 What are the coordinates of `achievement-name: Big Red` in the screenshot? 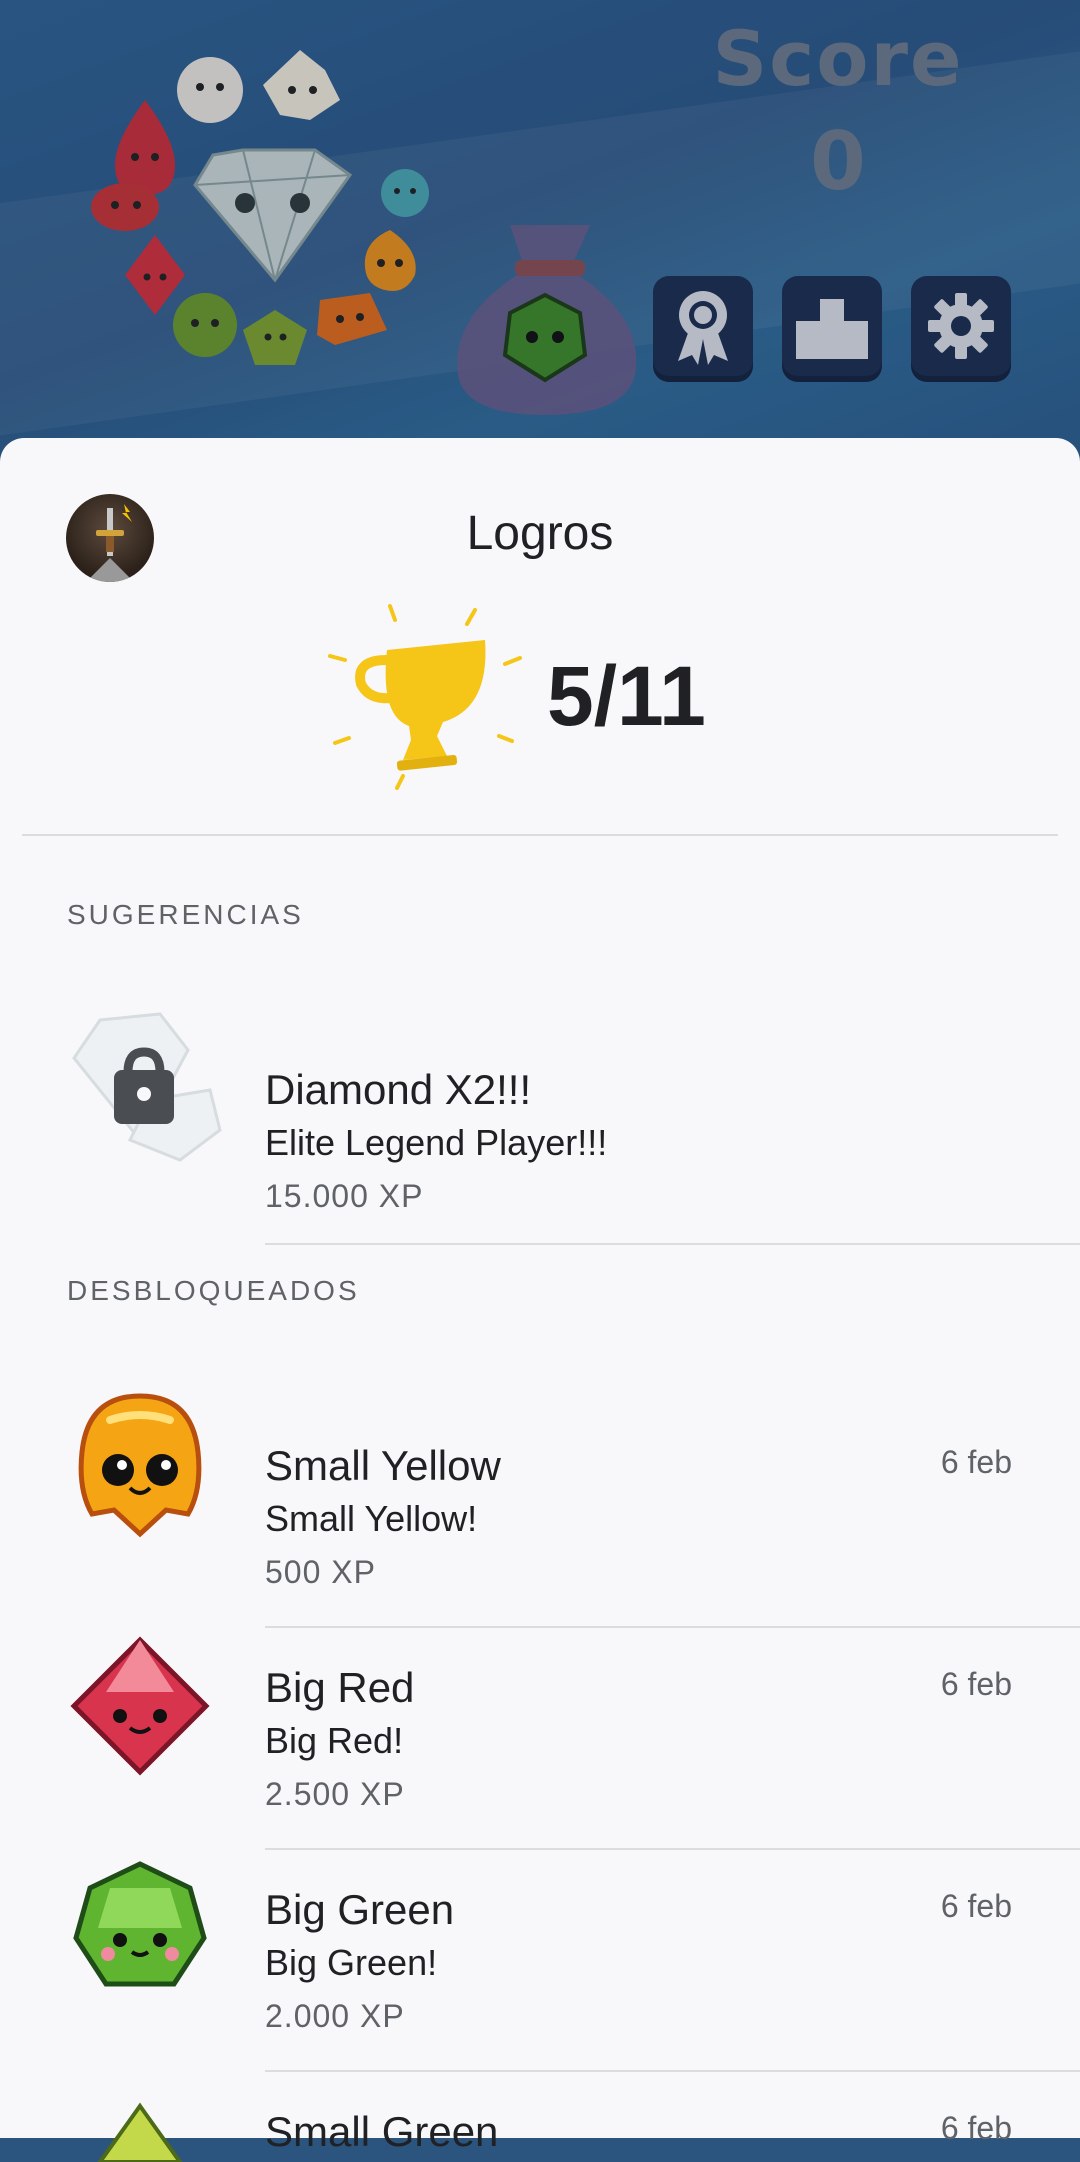 It's located at (340, 1687).